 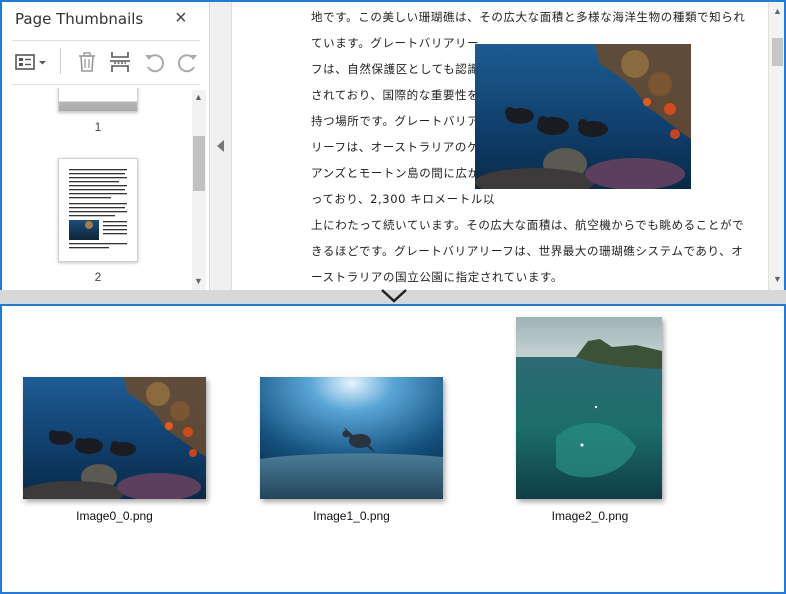 I want to click on rotate-left-icon, so click(x=154, y=62).